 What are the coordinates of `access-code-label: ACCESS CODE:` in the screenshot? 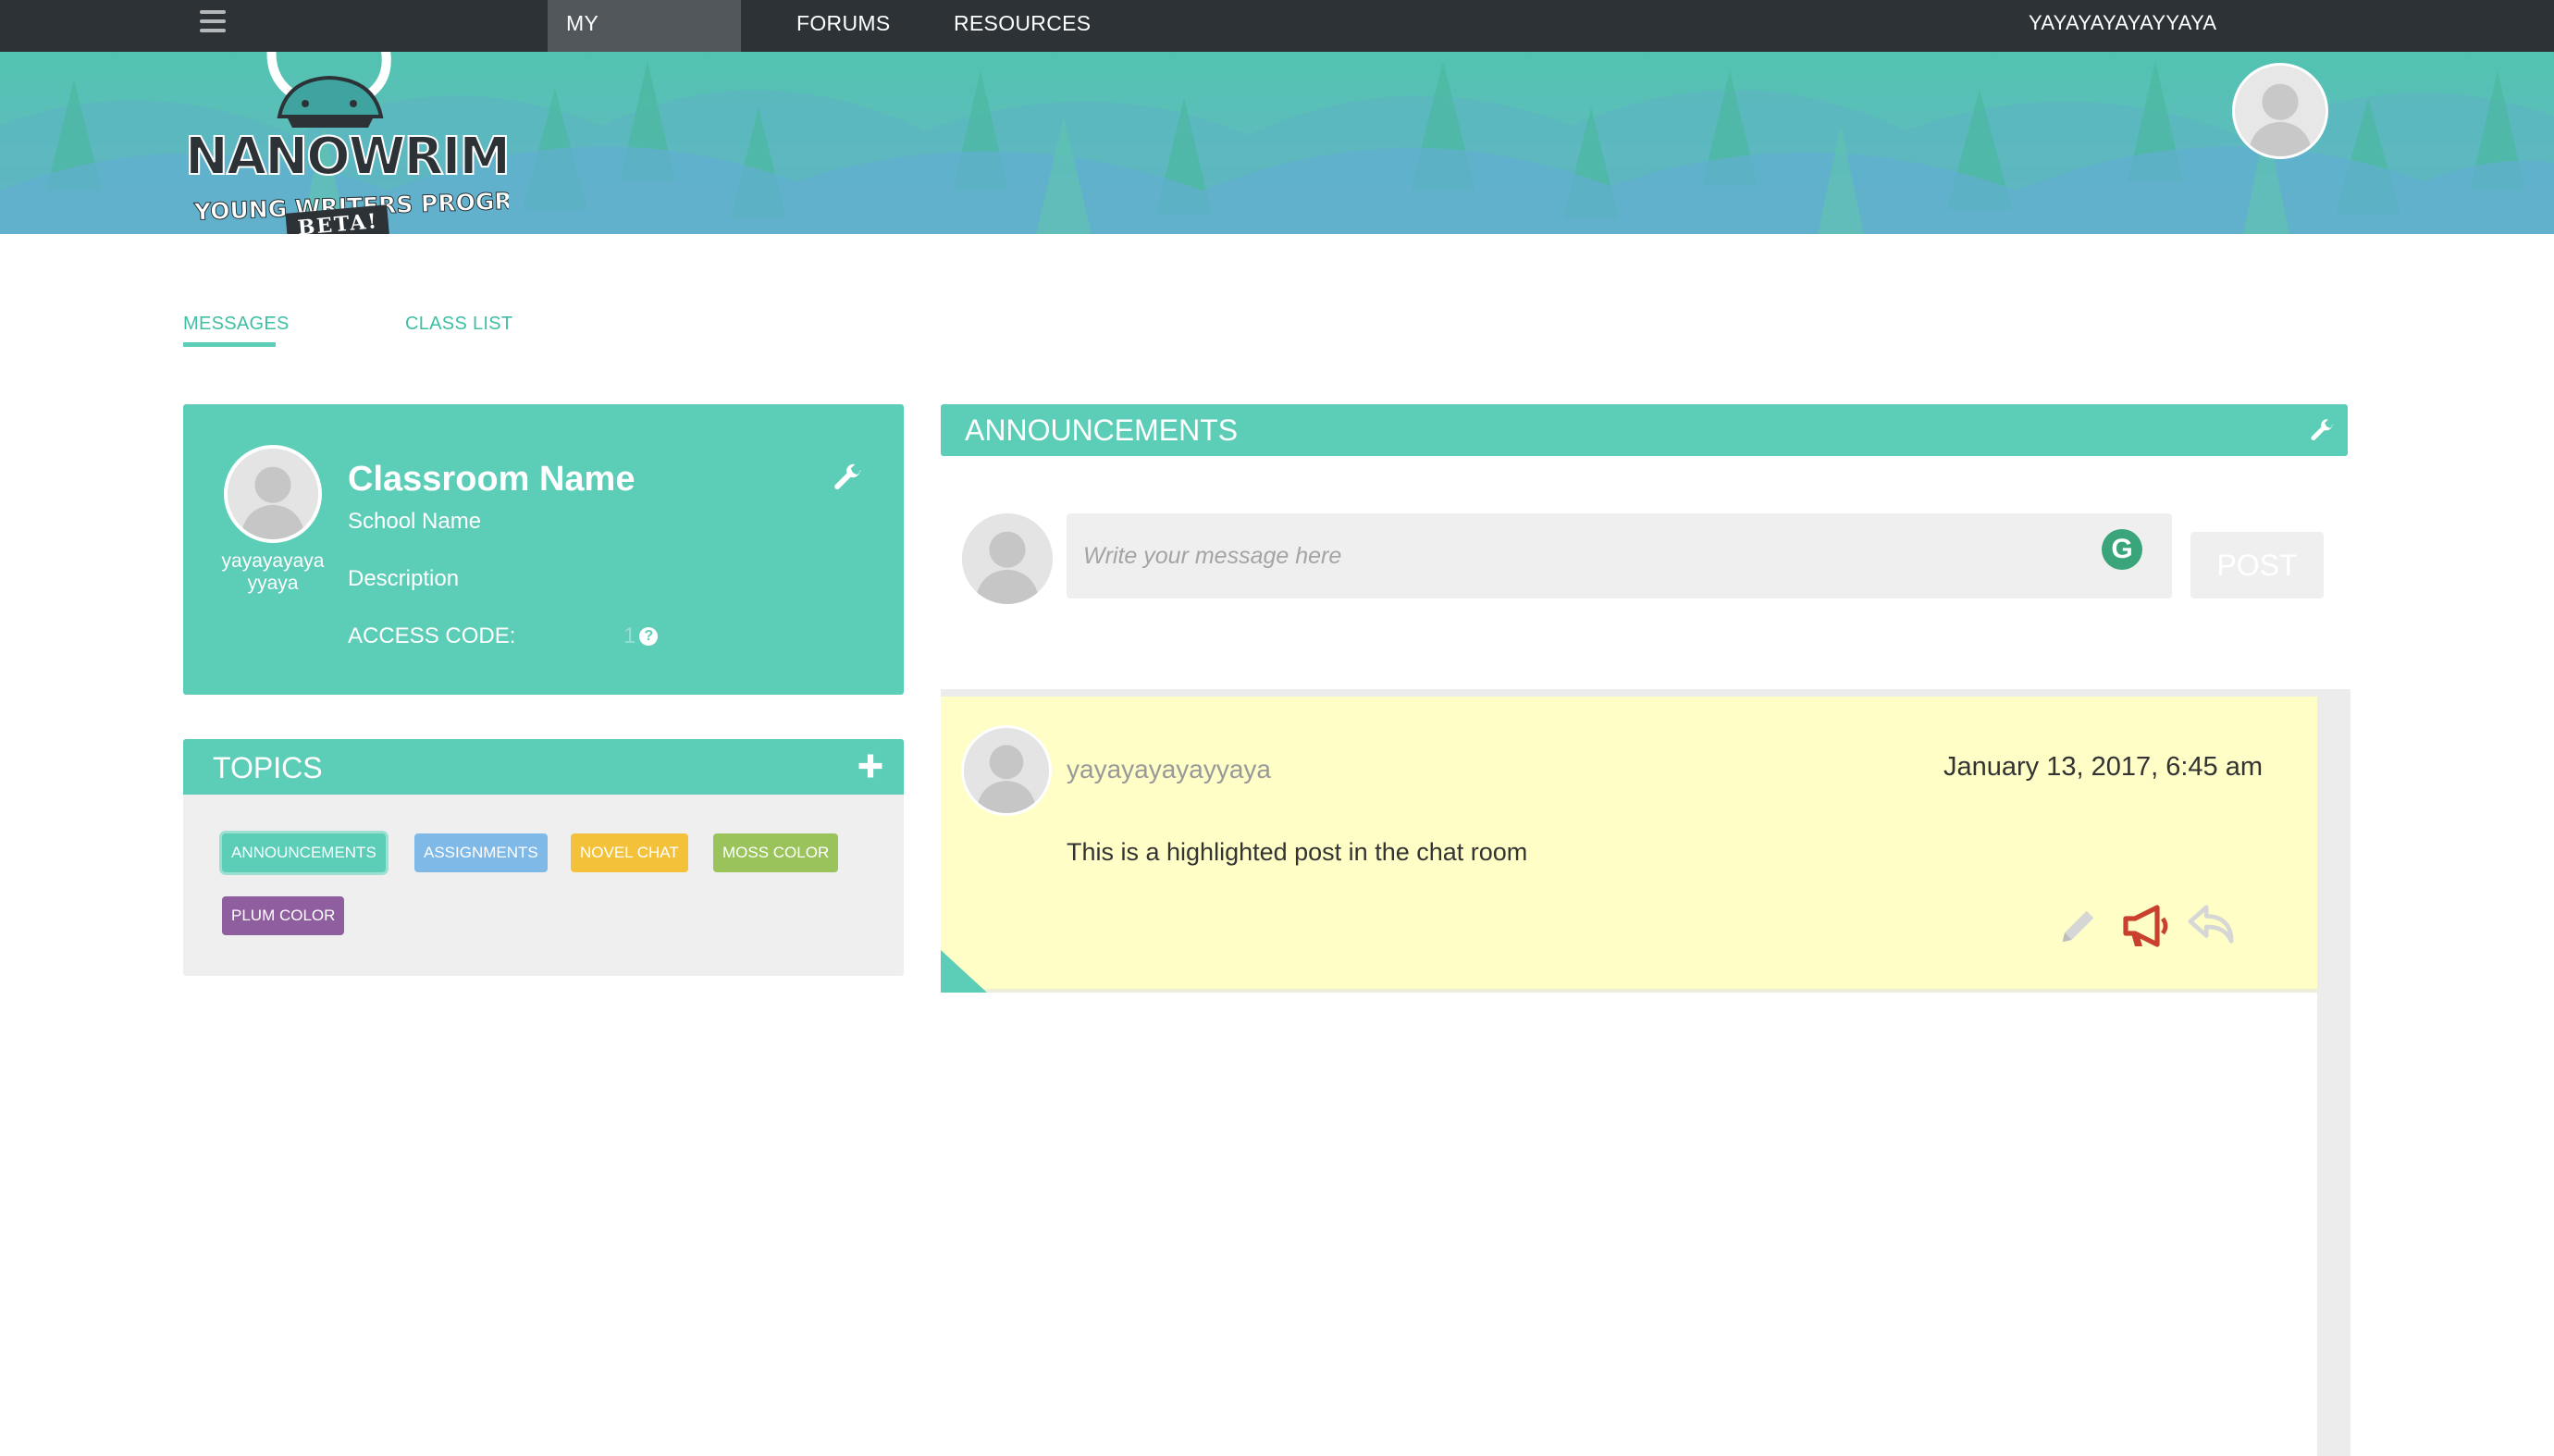 It's located at (432, 635).